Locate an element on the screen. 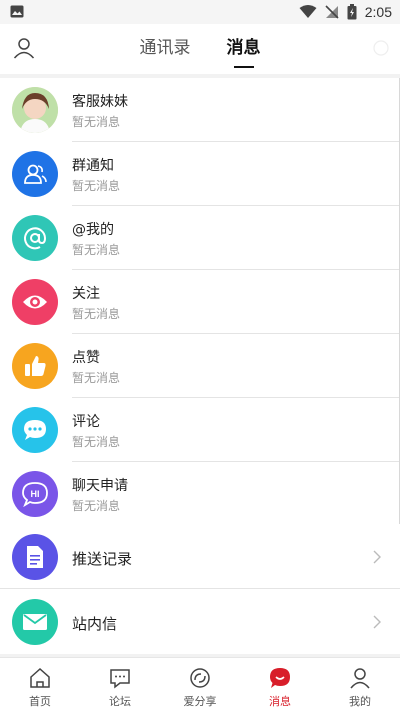 This screenshot has height=711, width=400. status-bar: 2:05 is located at coordinates (200, 12).